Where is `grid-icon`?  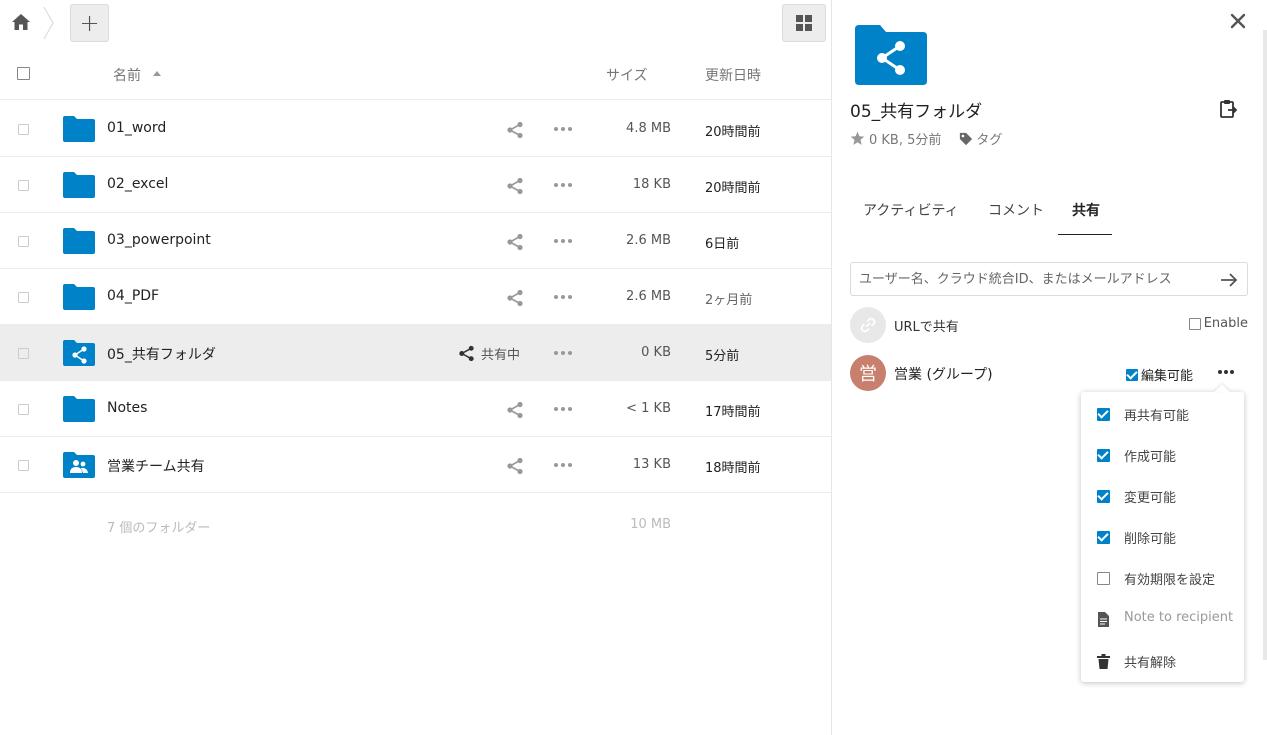
grid-icon is located at coordinates (804, 23).